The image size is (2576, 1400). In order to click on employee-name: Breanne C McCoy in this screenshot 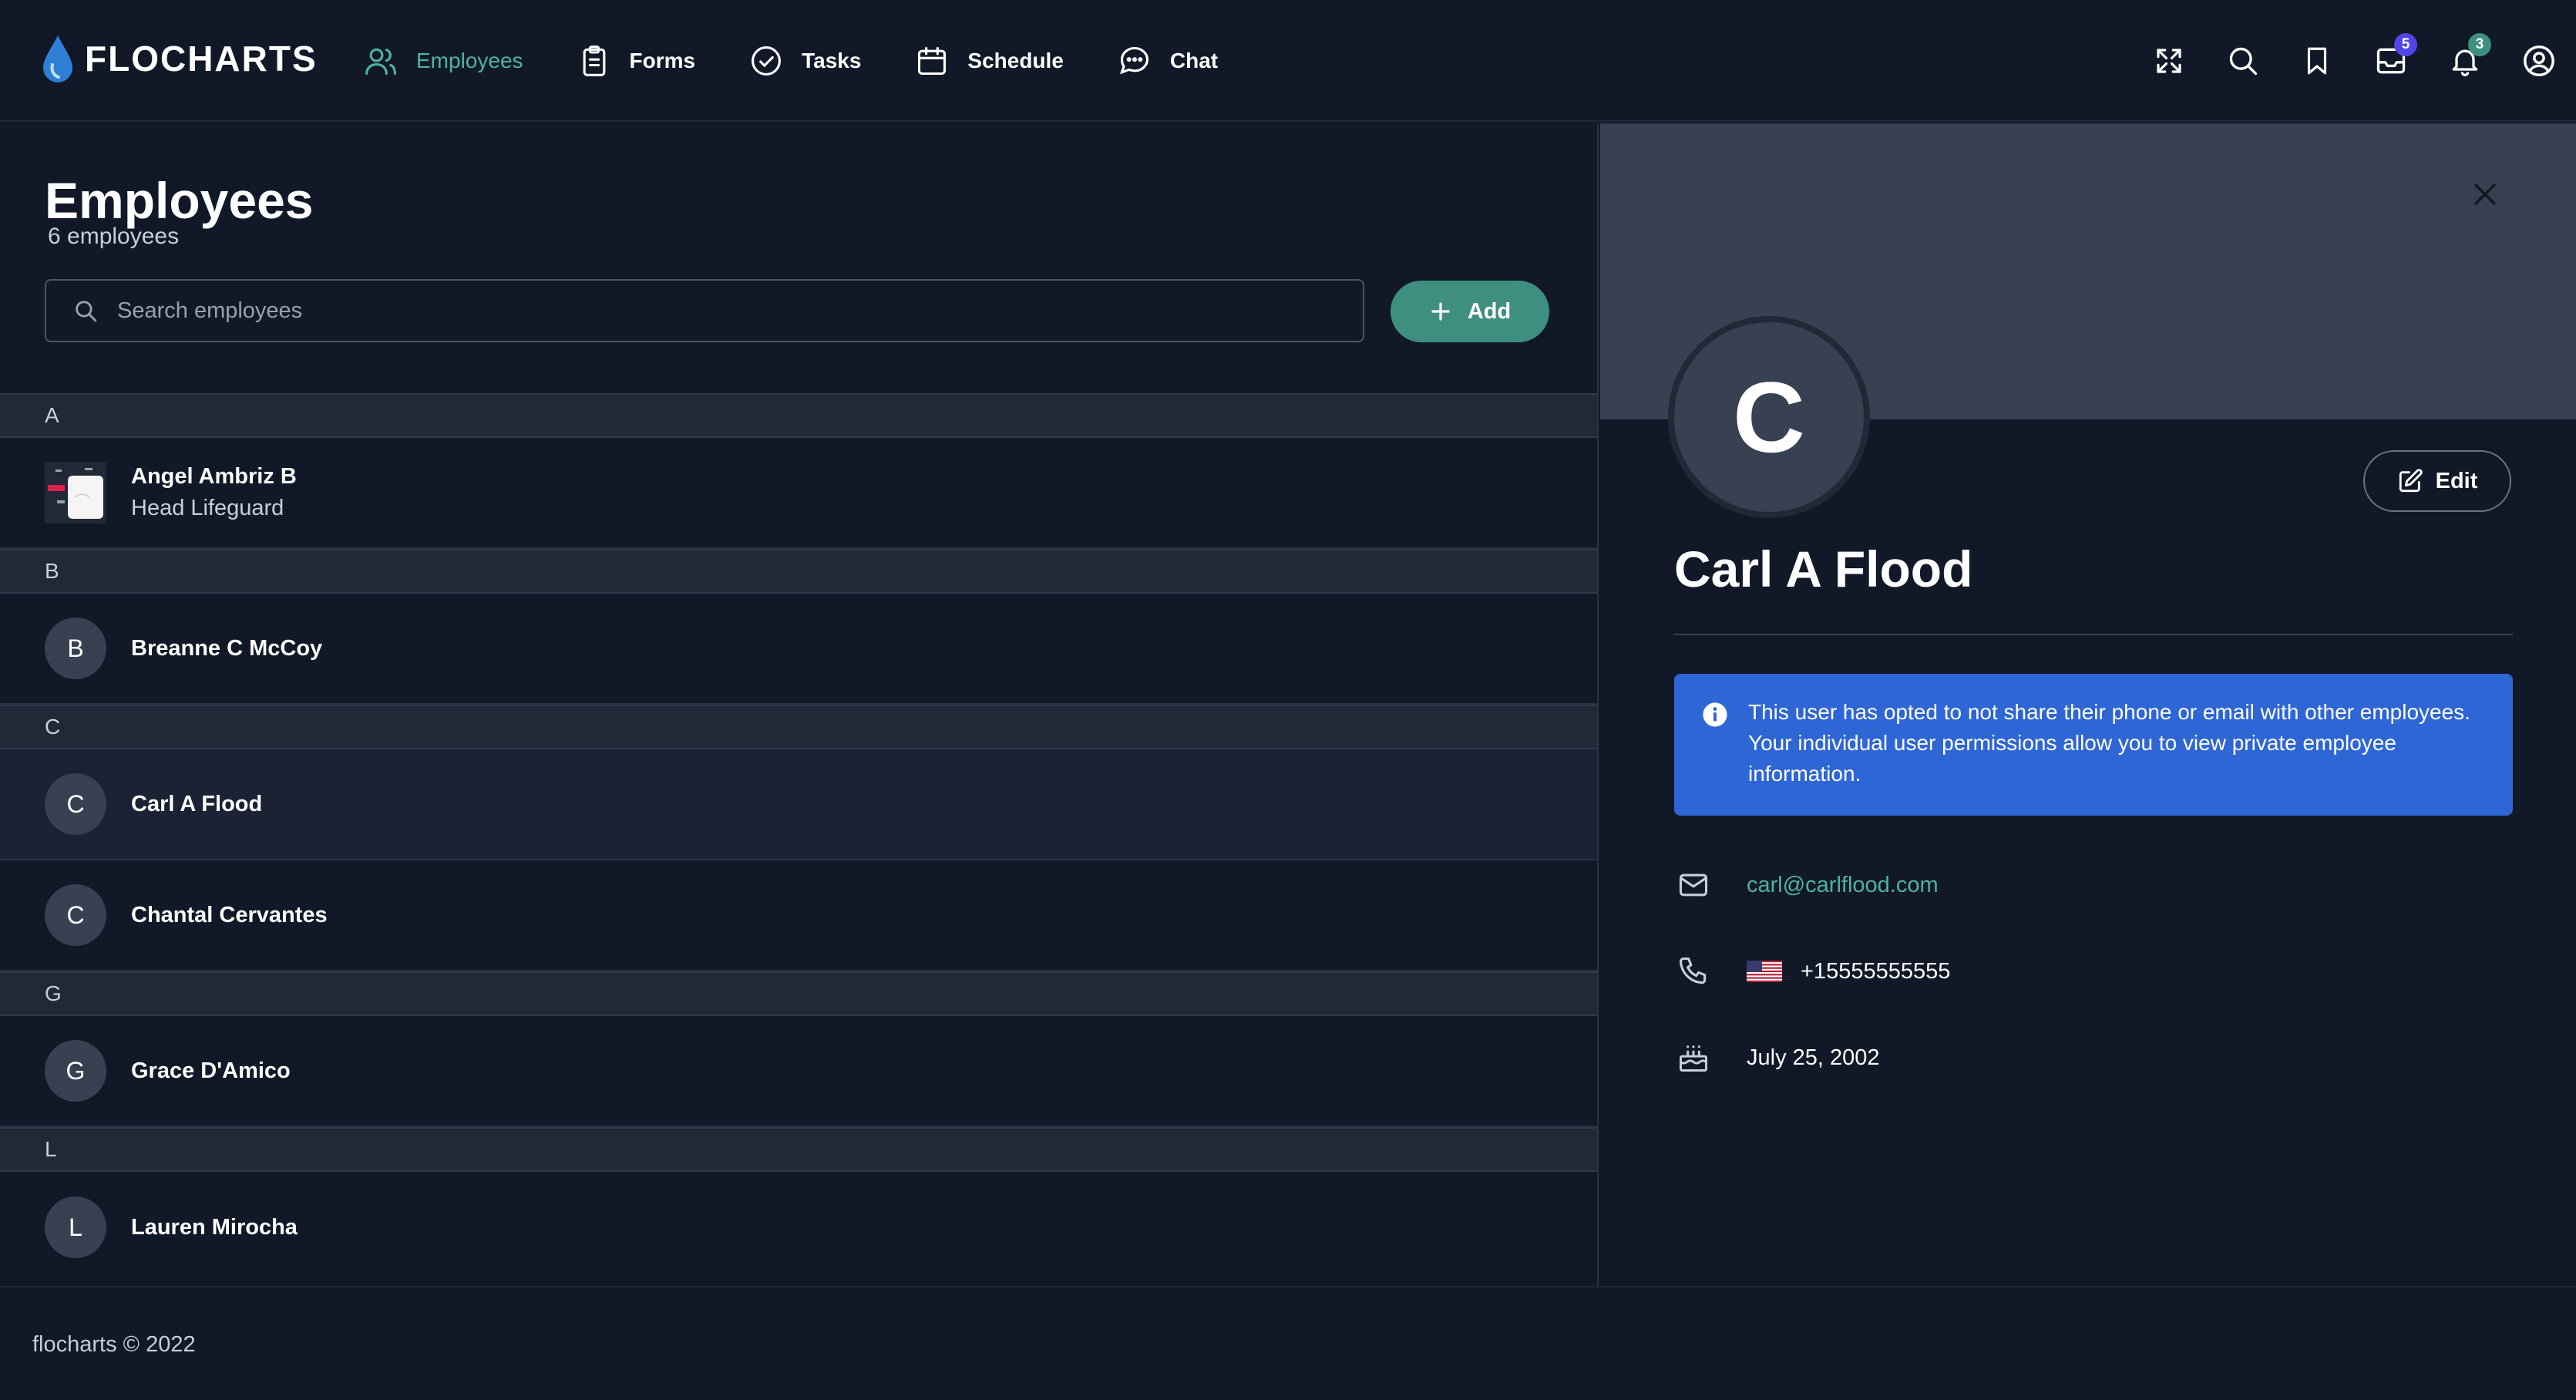, I will do `click(227, 648)`.